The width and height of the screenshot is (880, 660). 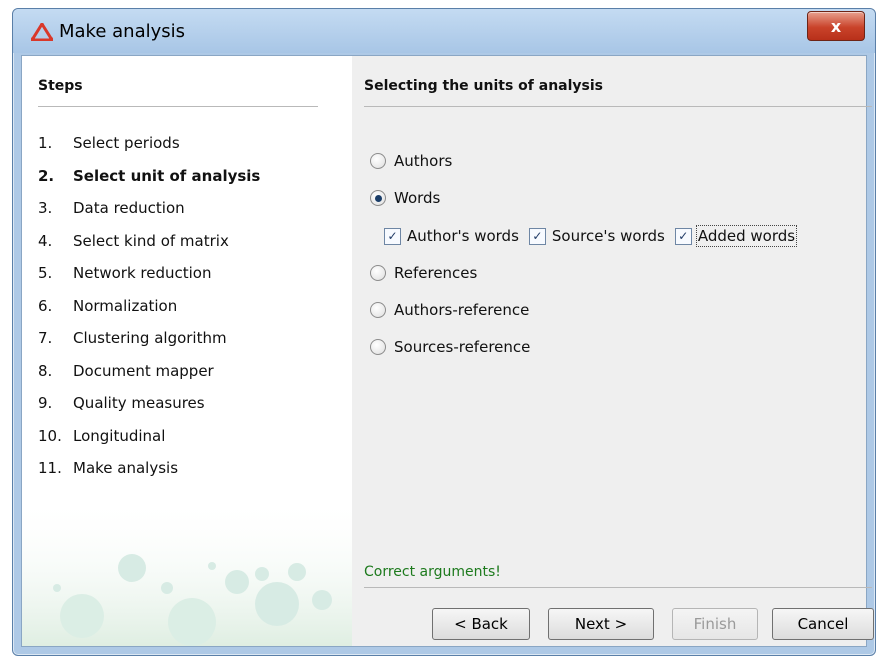 I want to click on steps-divider, so click(x=178, y=106).